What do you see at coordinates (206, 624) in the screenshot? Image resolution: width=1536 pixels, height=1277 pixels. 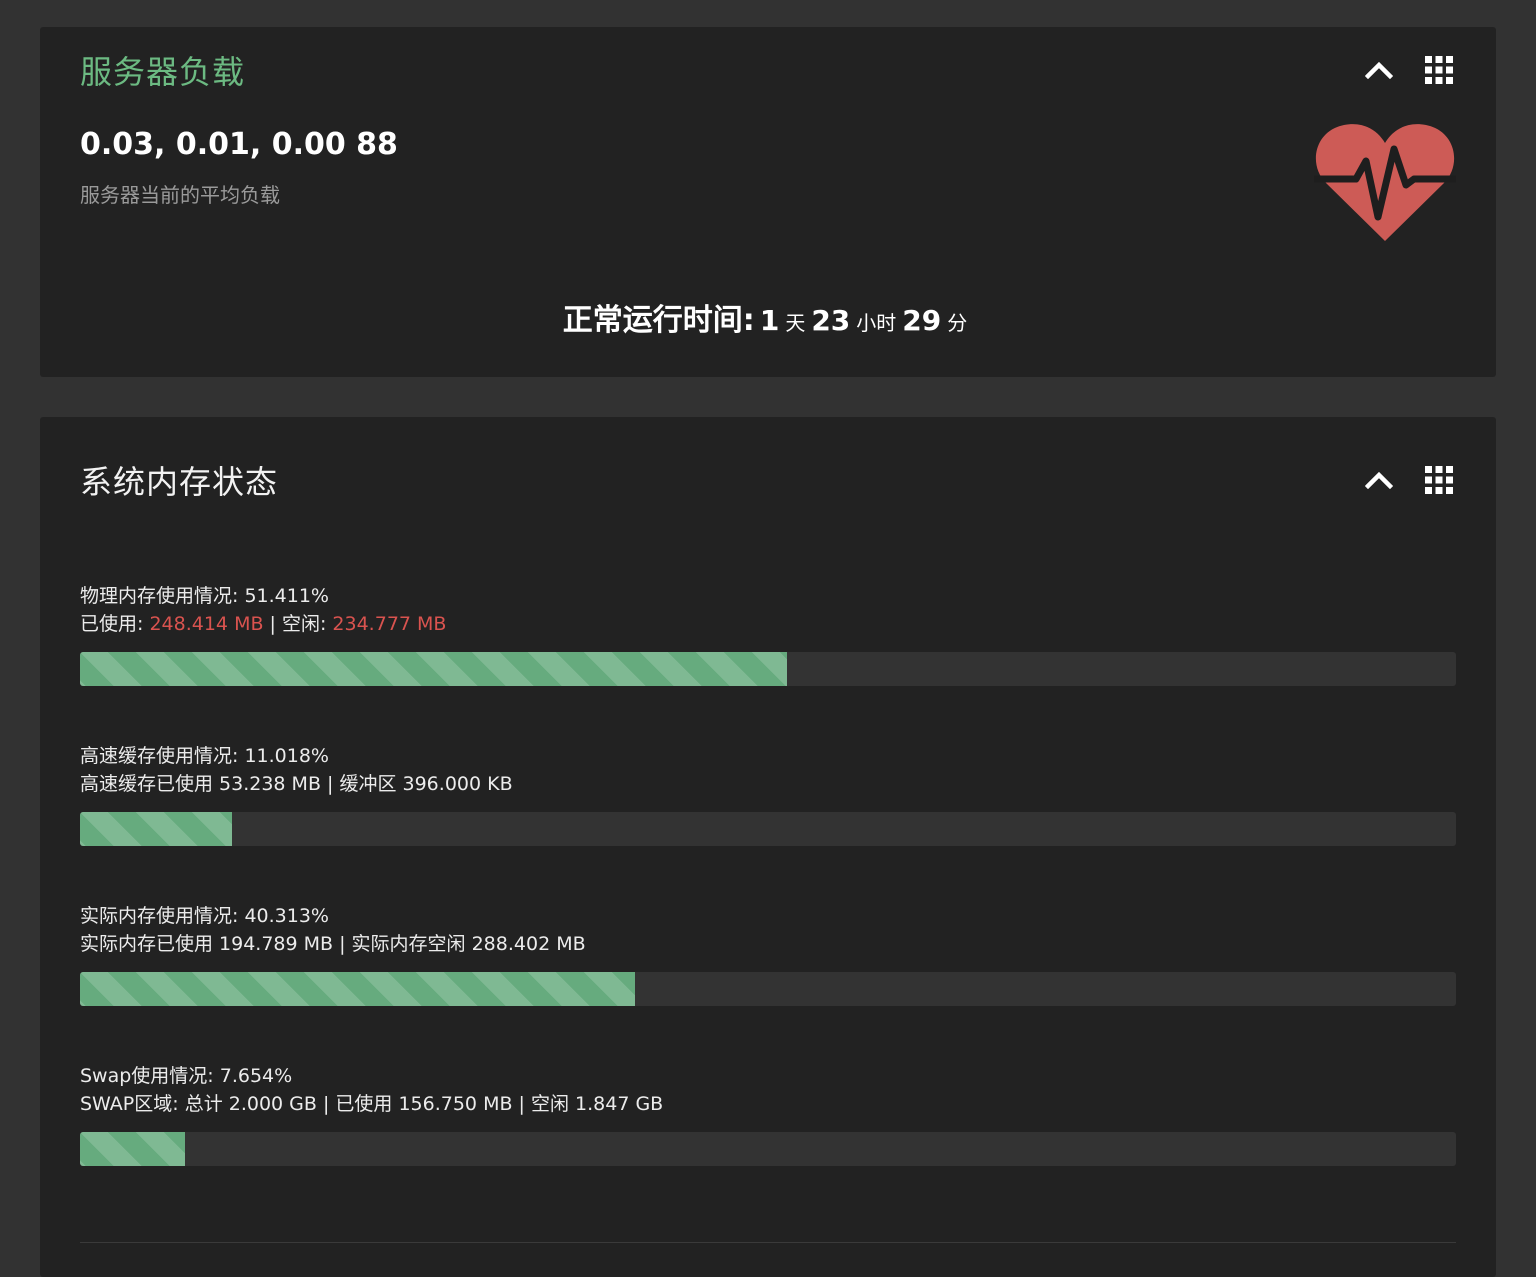 I see `used-value: 248.414 MB` at bounding box center [206, 624].